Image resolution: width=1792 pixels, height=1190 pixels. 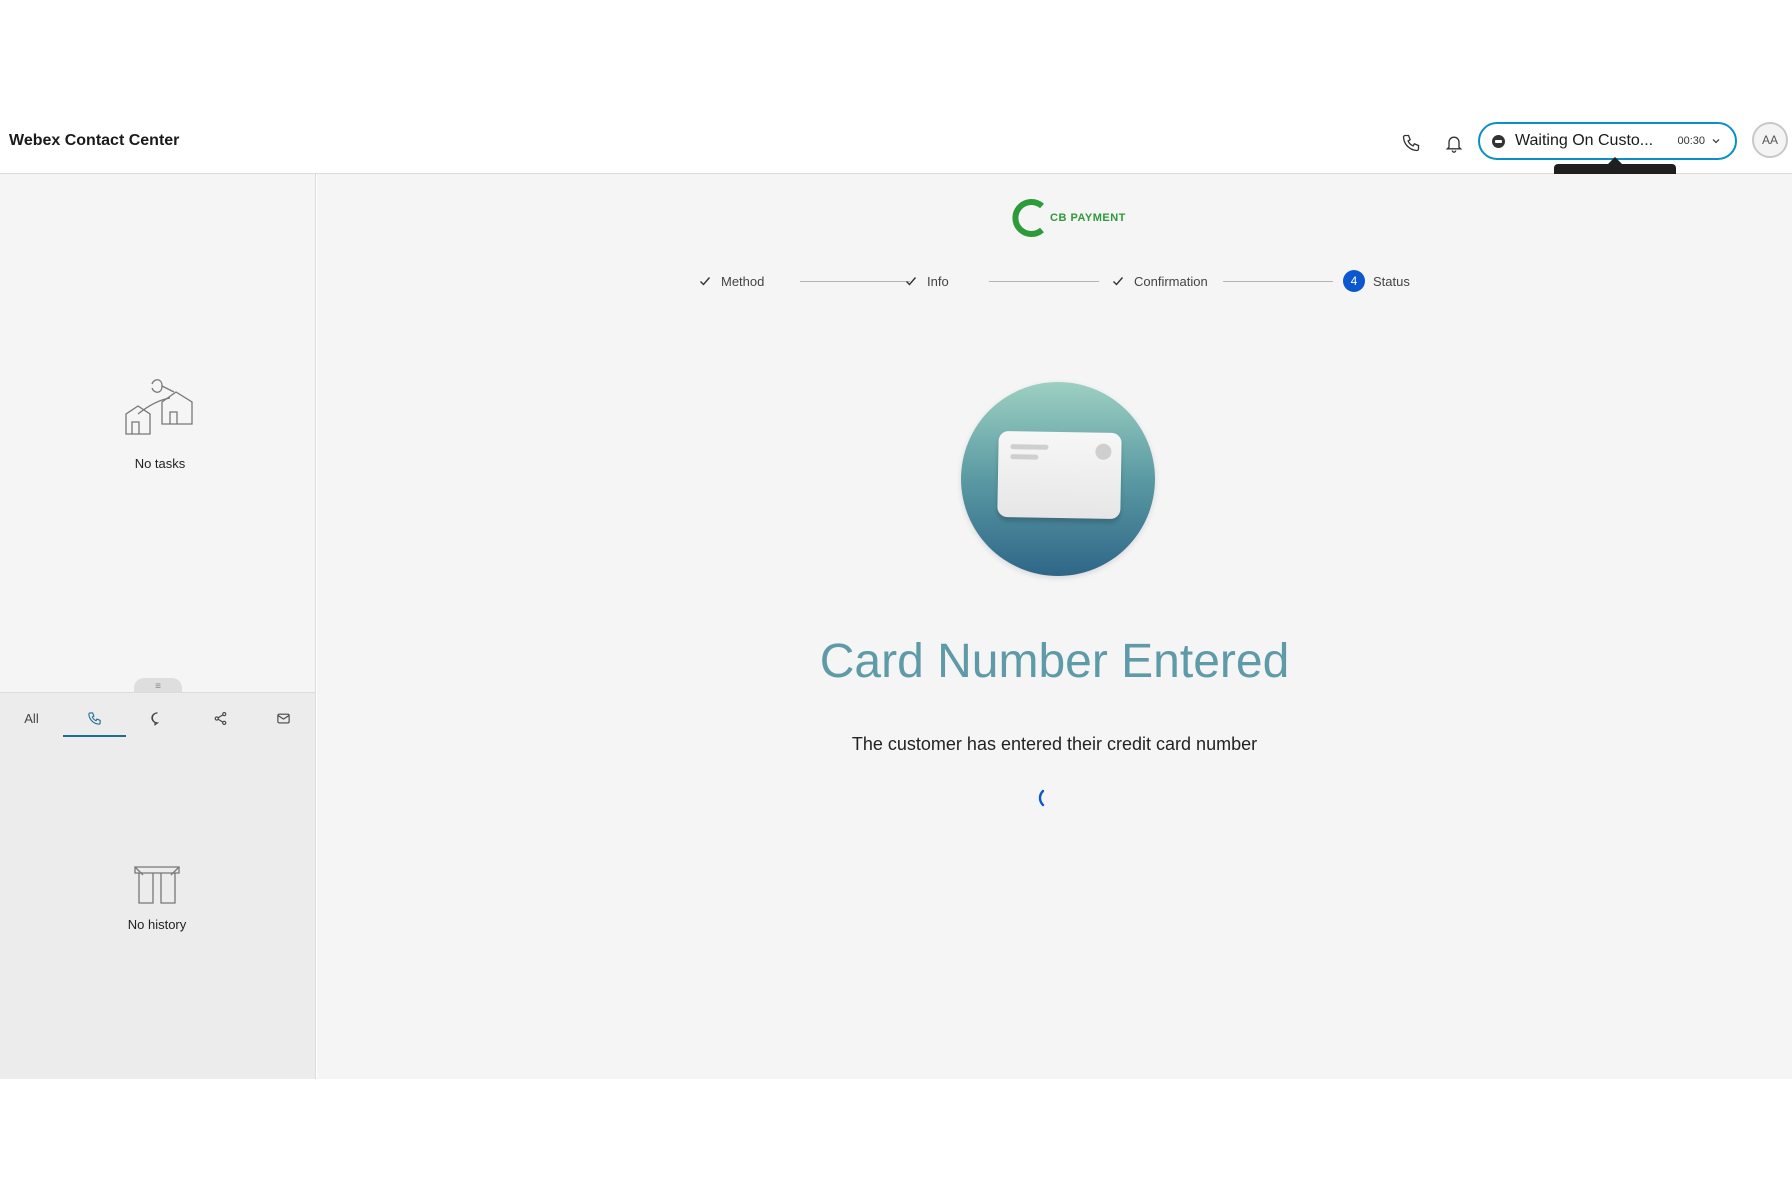 I want to click on empty-box-icon, so click(x=157, y=885).